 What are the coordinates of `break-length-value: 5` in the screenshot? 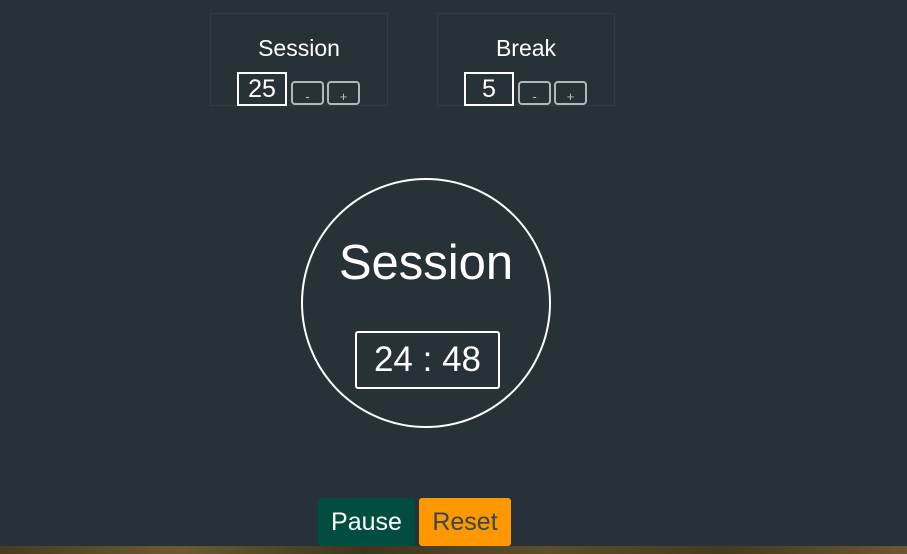 It's located at (489, 89).